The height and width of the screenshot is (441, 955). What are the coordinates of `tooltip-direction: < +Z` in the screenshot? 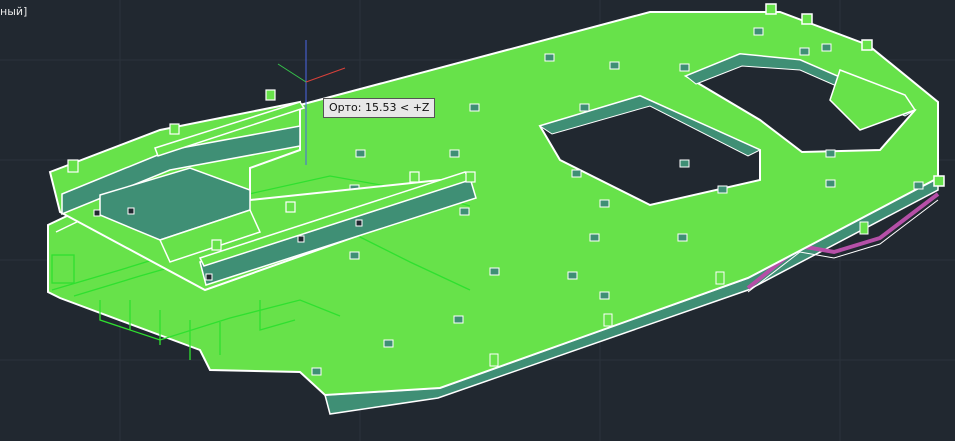 It's located at (414, 107).